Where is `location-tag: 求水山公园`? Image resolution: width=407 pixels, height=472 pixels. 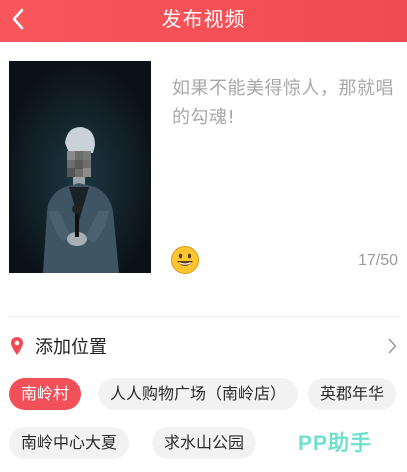 location-tag: 求水山公园 is located at coordinates (204, 443).